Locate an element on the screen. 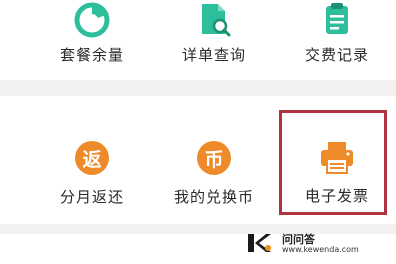 This screenshot has width=396, height=264. highlight-frame is located at coordinates (333, 162).